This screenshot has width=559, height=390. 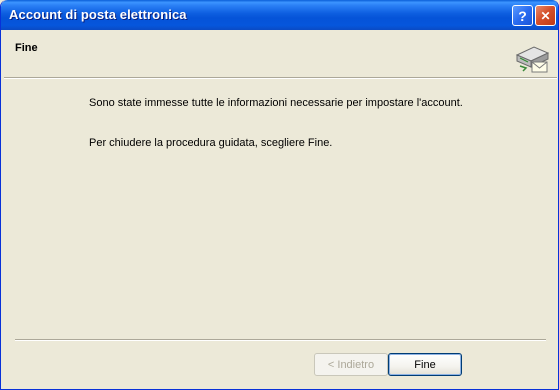 I want to click on back-button: < Indietro, so click(x=351, y=364).